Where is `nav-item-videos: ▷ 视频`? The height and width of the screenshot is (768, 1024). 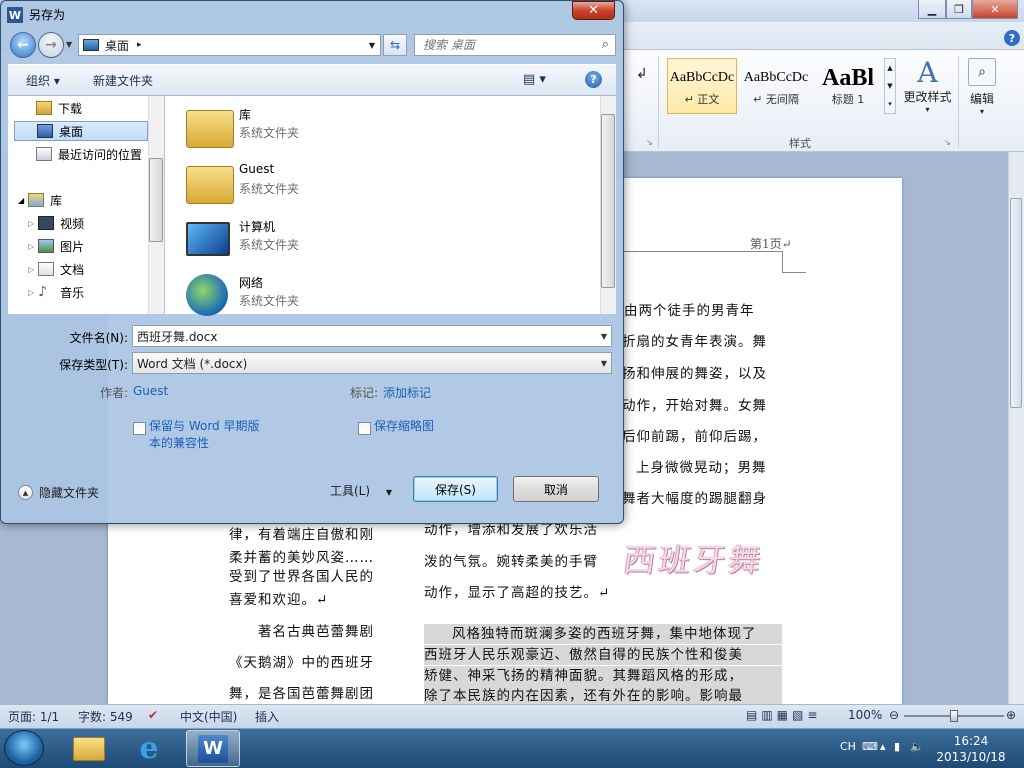
nav-item-videos: ▷ 视频 is located at coordinates (81, 223).